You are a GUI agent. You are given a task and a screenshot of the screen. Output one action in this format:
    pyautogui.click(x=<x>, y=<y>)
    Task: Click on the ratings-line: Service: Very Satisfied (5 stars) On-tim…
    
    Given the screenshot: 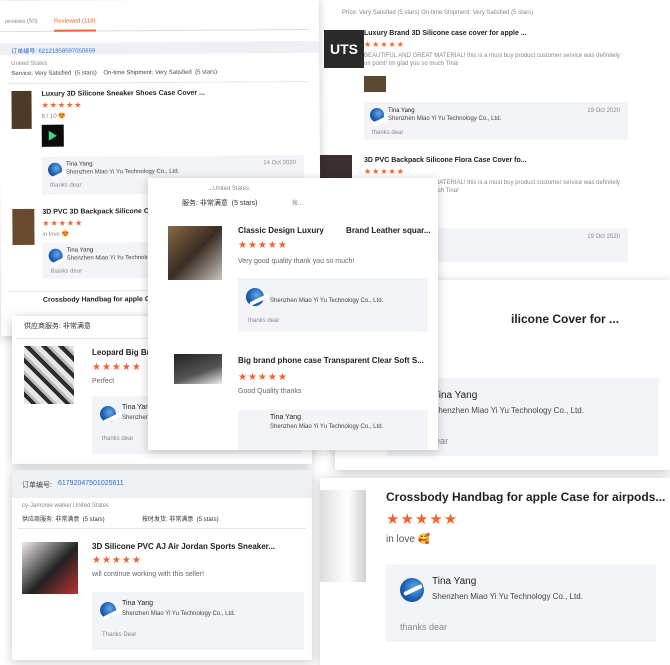 What is the action you would take?
    pyautogui.click(x=114, y=73)
    